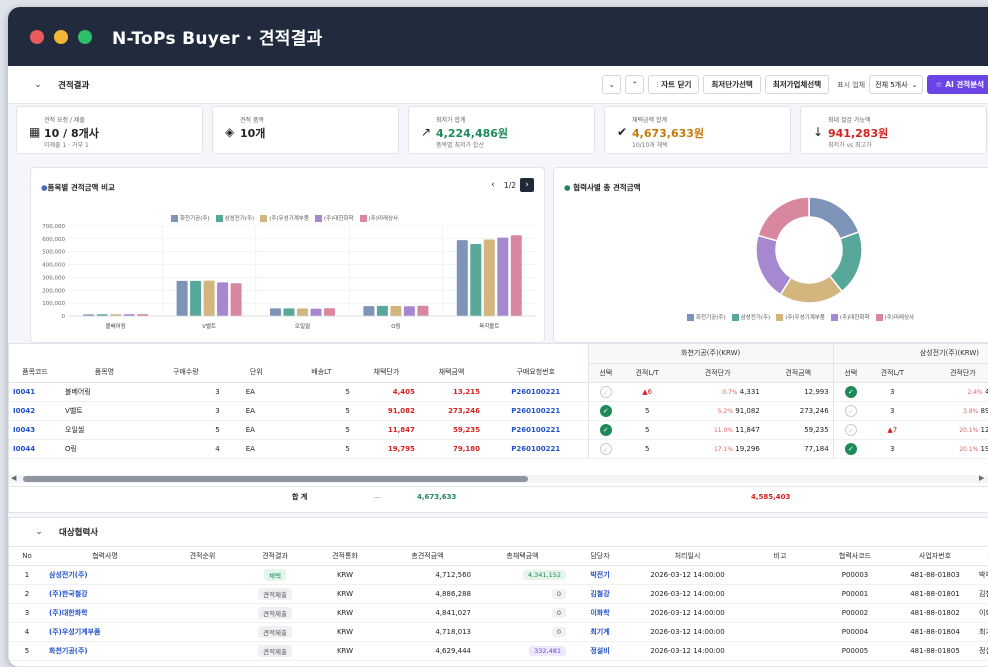 Image resolution: width=988 pixels, height=667 pixels. What do you see at coordinates (957, 84) in the screenshot?
I see `ai-analysis-button: ☆AI 견적분석` at bounding box center [957, 84].